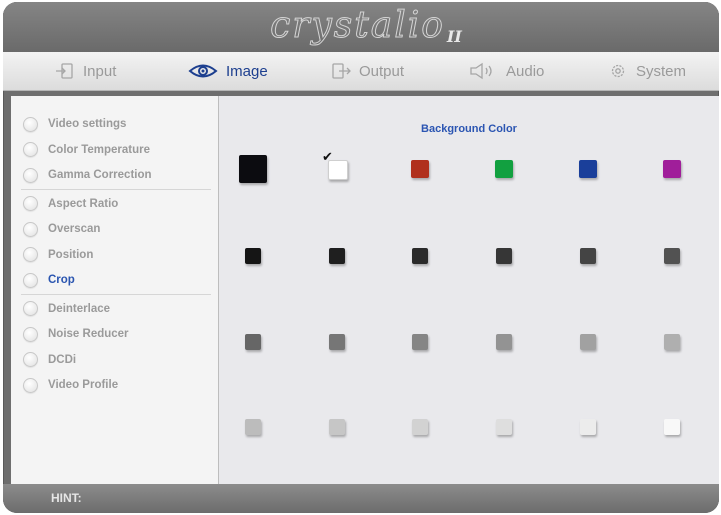 This screenshot has height=515, width=721. I want to click on sidebar-item-label: Crop, so click(61, 280).